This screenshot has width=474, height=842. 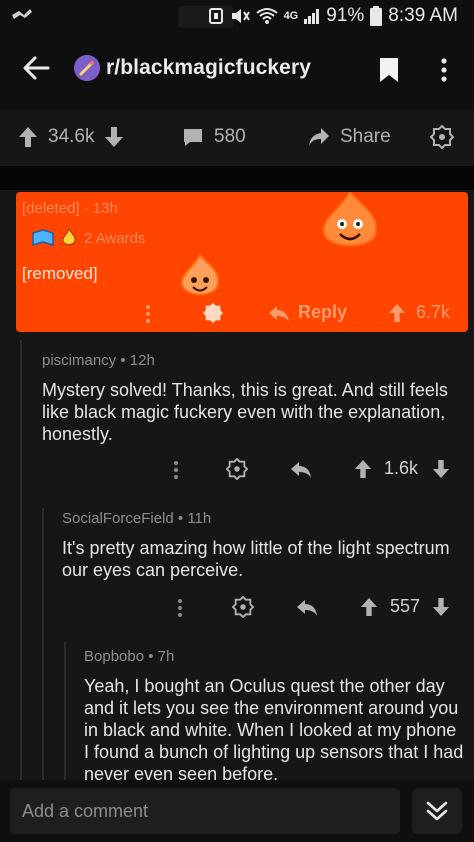 I want to click on comment-bubble-icon, so click(x=193, y=137).